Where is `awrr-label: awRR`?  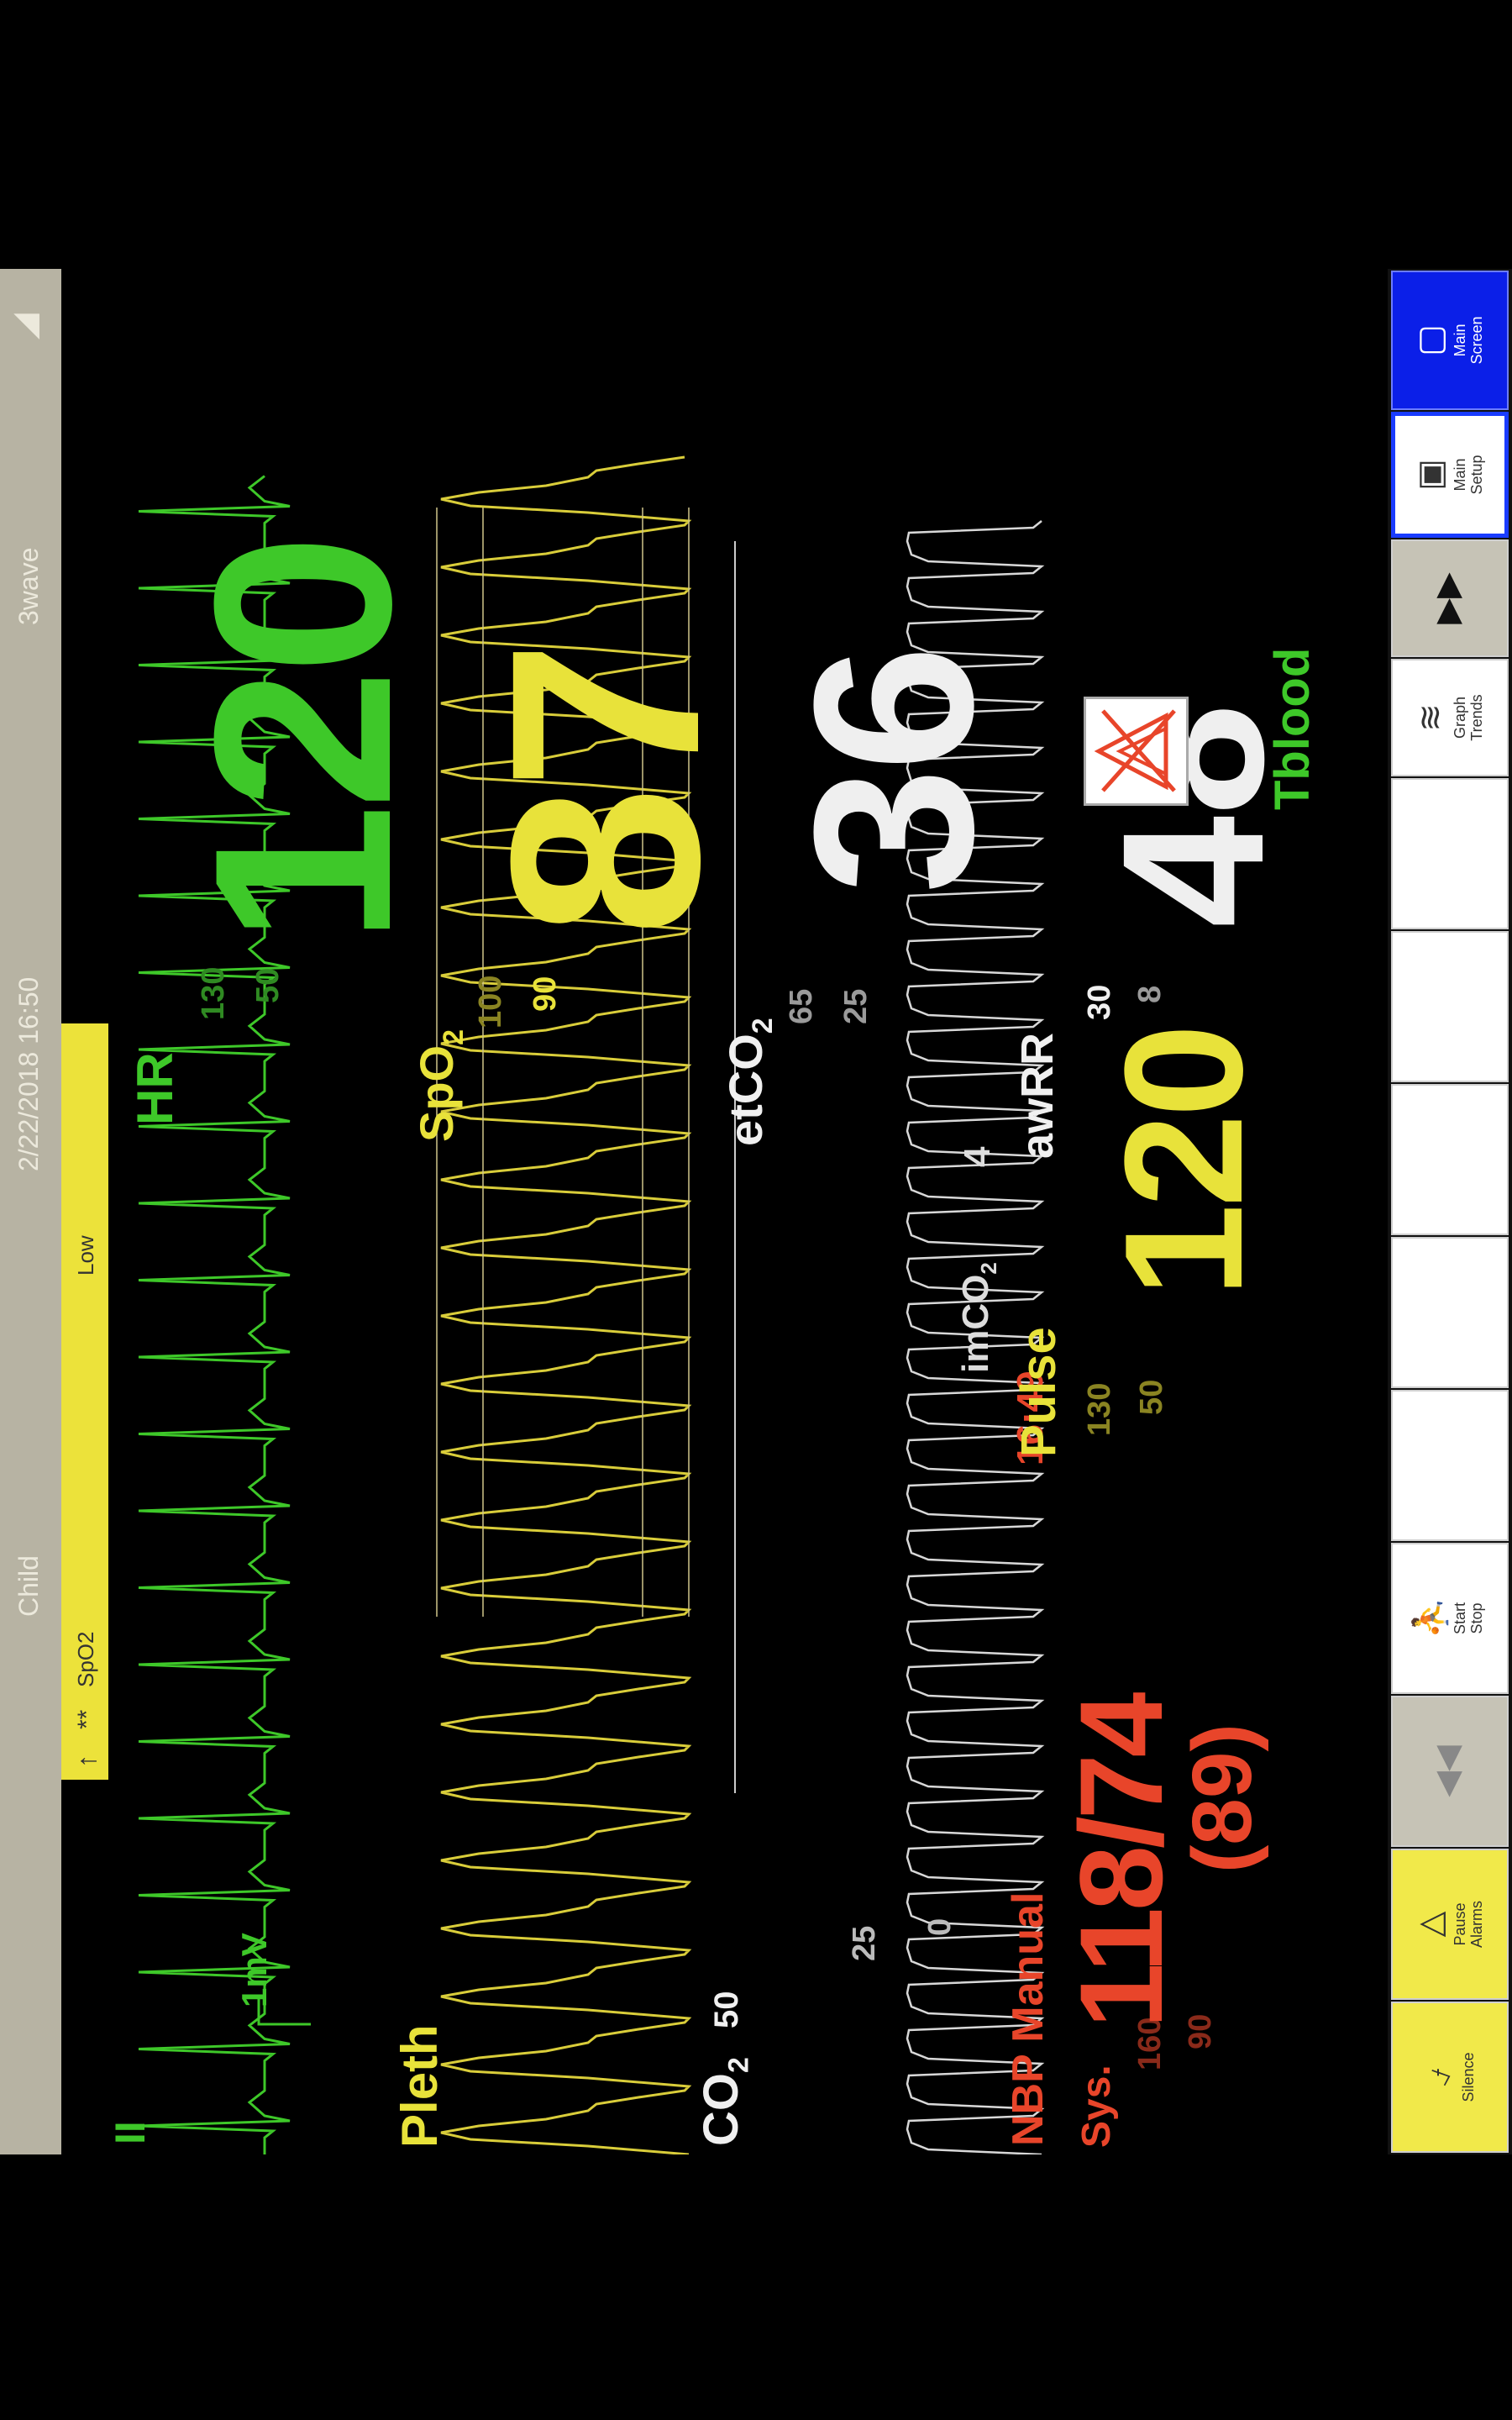 awrr-label: awRR is located at coordinates (1037, 1095).